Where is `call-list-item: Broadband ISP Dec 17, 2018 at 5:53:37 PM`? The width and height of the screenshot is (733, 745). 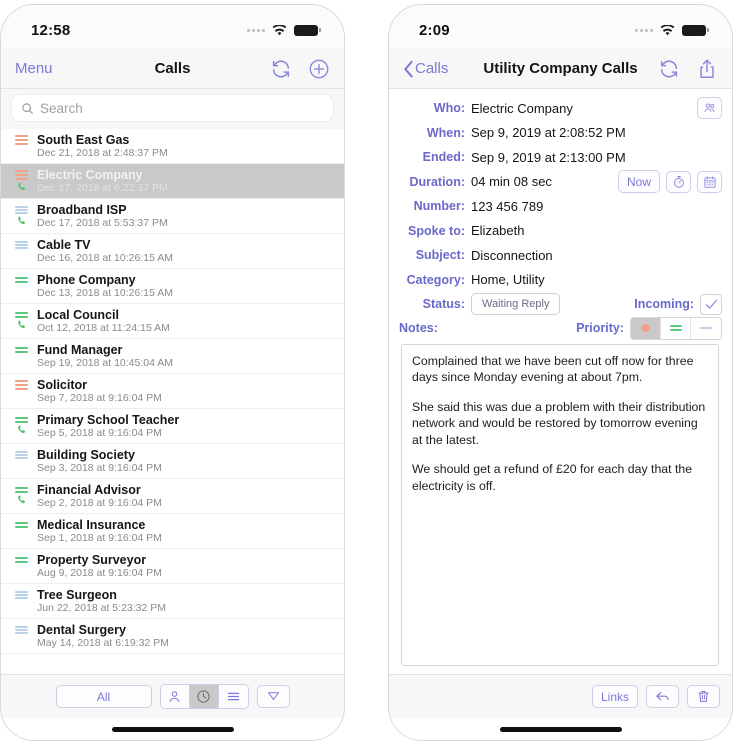 call-list-item: Broadband ISP Dec 17, 2018 at 5:53:37 PM is located at coordinates (172, 216).